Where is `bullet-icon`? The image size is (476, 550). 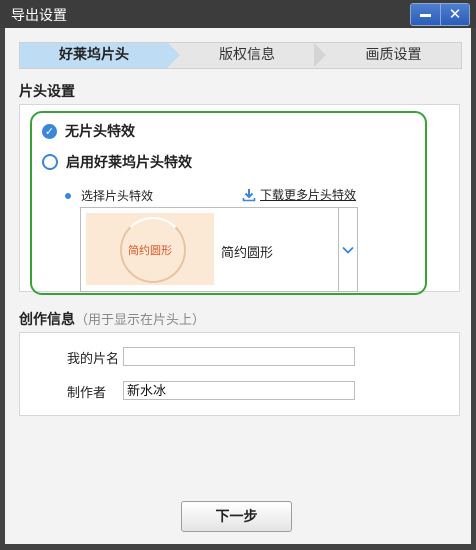
bullet-icon is located at coordinates (68, 195).